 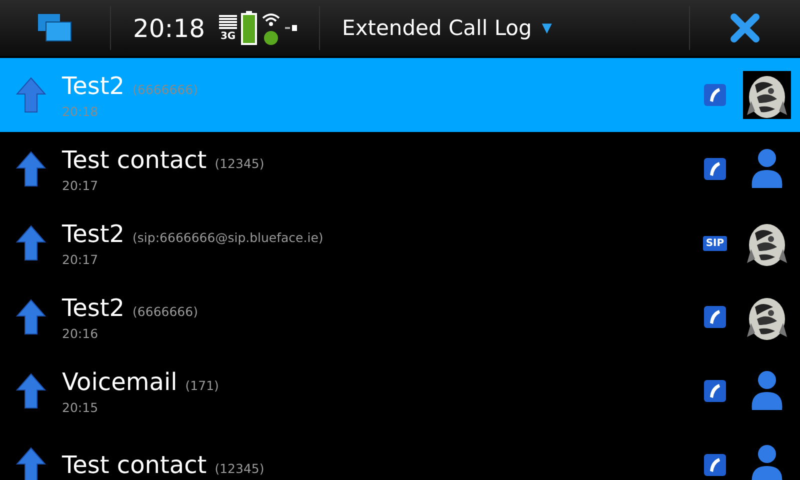 What do you see at coordinates (81, 407) in the screenshot?
I see `call-time: 20:15` at bounding box center [81, 407].